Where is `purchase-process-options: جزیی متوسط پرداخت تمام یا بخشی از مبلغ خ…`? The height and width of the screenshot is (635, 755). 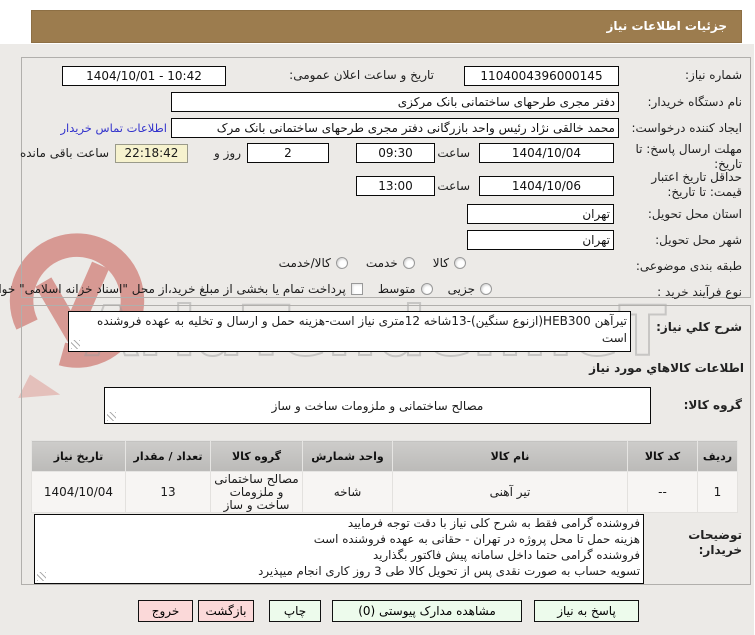
purchase-process-options: جزیی متوسط پرداخت تمام یا بخشی از مبلغ خ… is located at coordinates (246, 289).